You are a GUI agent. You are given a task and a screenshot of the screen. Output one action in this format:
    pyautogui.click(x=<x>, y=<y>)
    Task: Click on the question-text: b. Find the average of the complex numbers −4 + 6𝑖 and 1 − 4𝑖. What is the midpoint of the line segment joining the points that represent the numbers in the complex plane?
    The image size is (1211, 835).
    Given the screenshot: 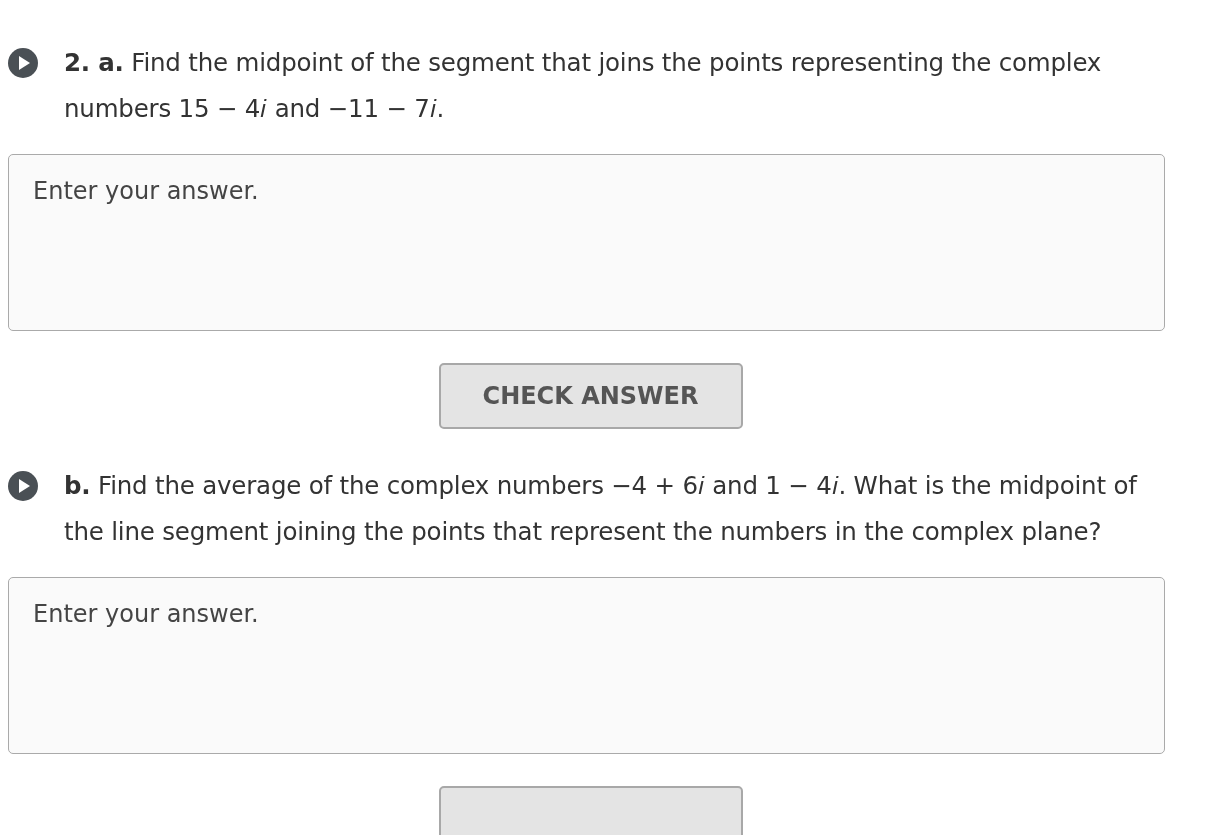 What is the action you would take?
    pyautogui.click(x=601, y=509)
    